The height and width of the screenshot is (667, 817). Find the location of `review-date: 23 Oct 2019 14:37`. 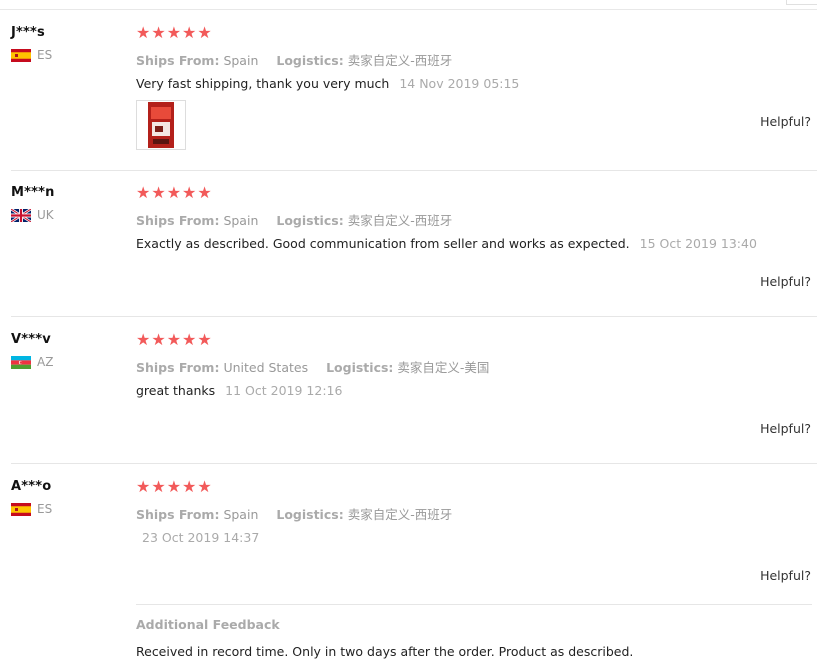

review-date: 23 Oct 2019 14:37 is located at coordinates (201, 537).